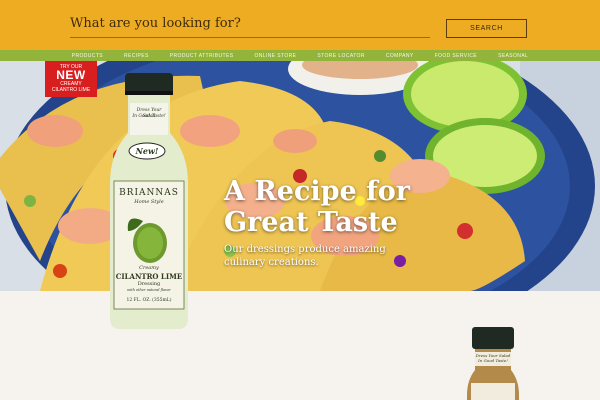  Describe the element at coordinates (250, 25) in the screenshot. I see `search-input` at that location.